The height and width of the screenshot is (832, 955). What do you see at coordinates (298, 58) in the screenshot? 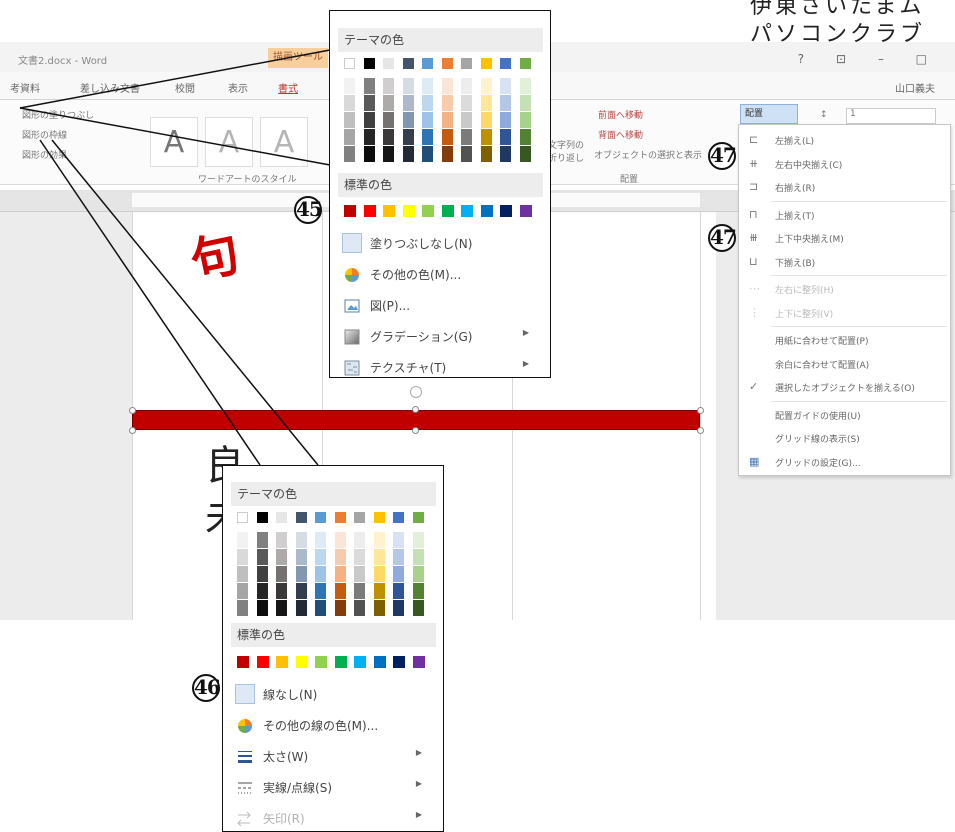
I see `drawing-tools-context-tab: 描画ツール` at bounding box center [298, 58].